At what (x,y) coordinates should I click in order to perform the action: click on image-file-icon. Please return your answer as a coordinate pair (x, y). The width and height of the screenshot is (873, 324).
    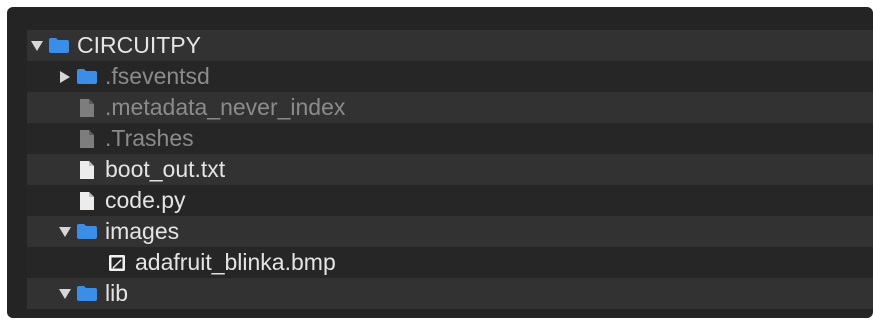
    Looking at the image, I should click on (117, 263).